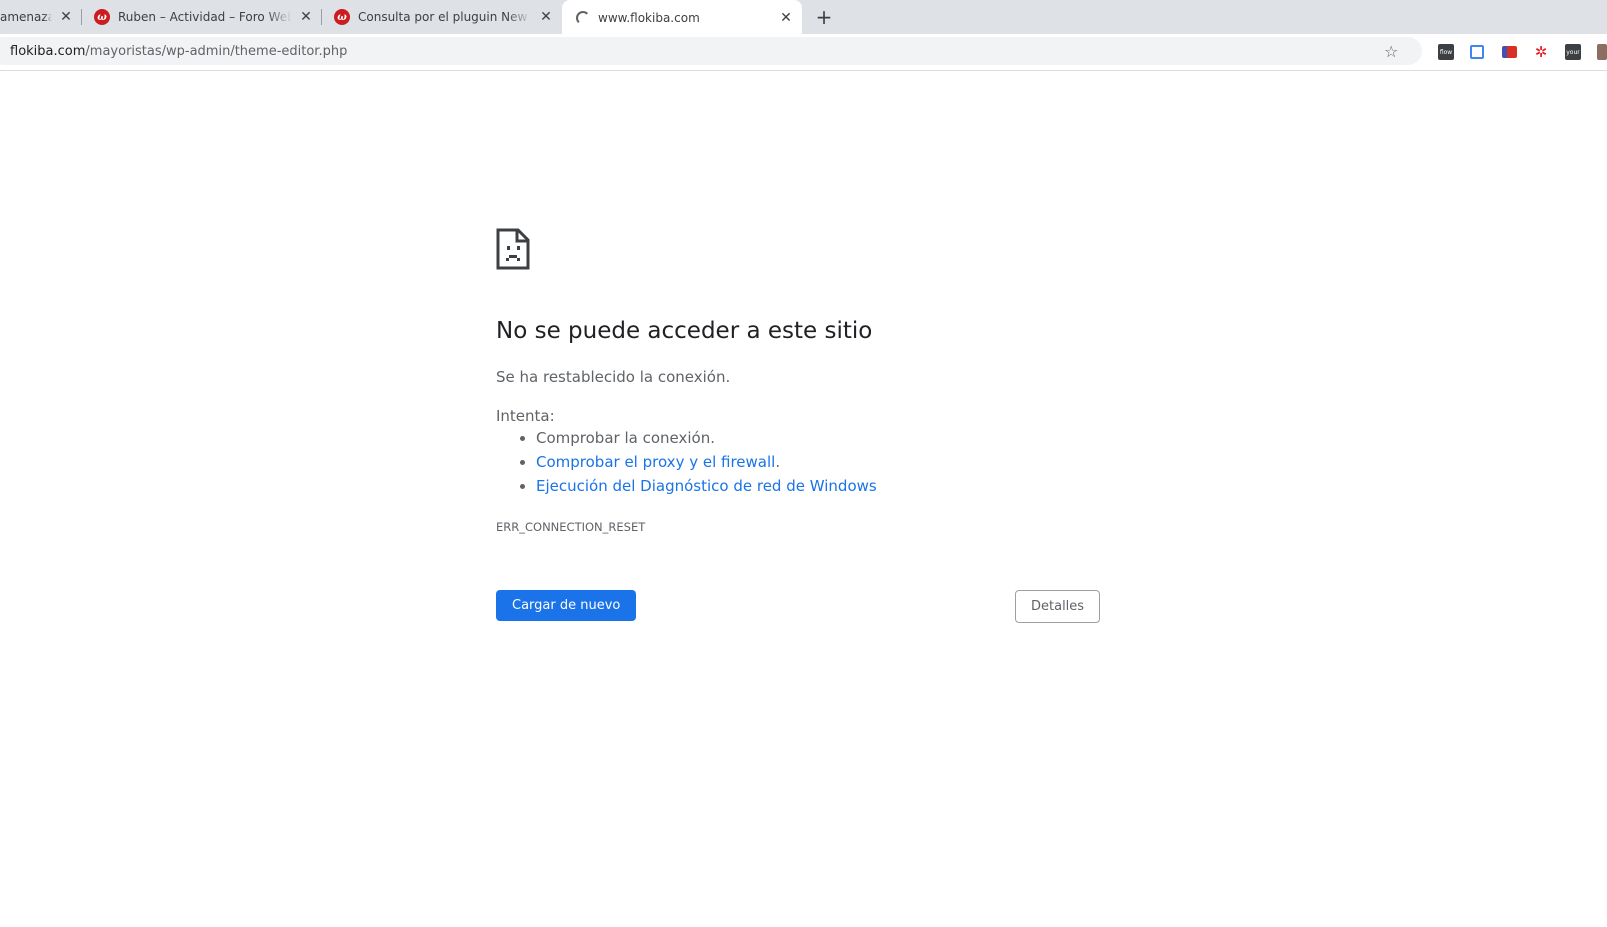 The height and width of the screenshot is (927, 1607). Describe the element at coordinates (513, 249) in the screenshot. I see `sad-page-icon` at that location.